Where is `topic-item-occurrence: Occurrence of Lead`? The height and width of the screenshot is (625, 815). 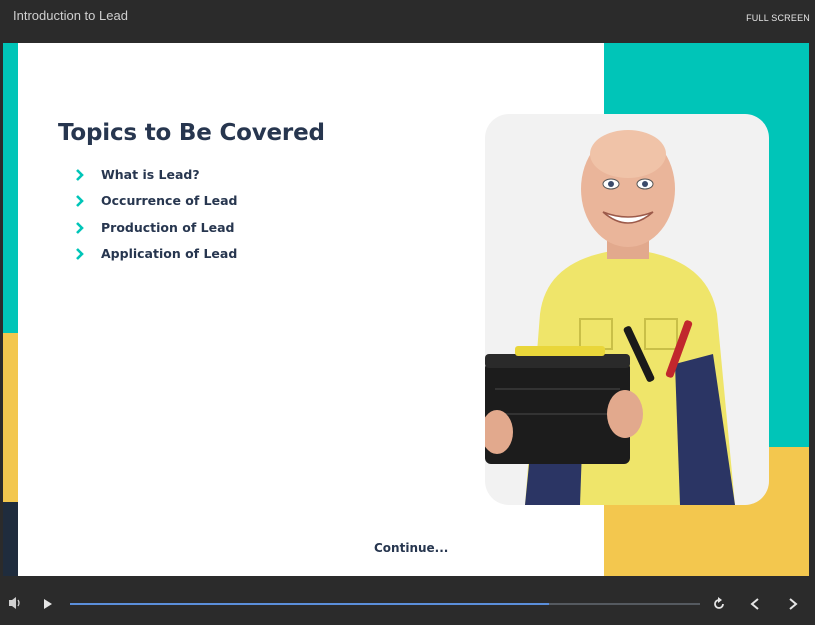
topic-item-occurrence: Occurrence of Lead is located at coordinates (156, 206).